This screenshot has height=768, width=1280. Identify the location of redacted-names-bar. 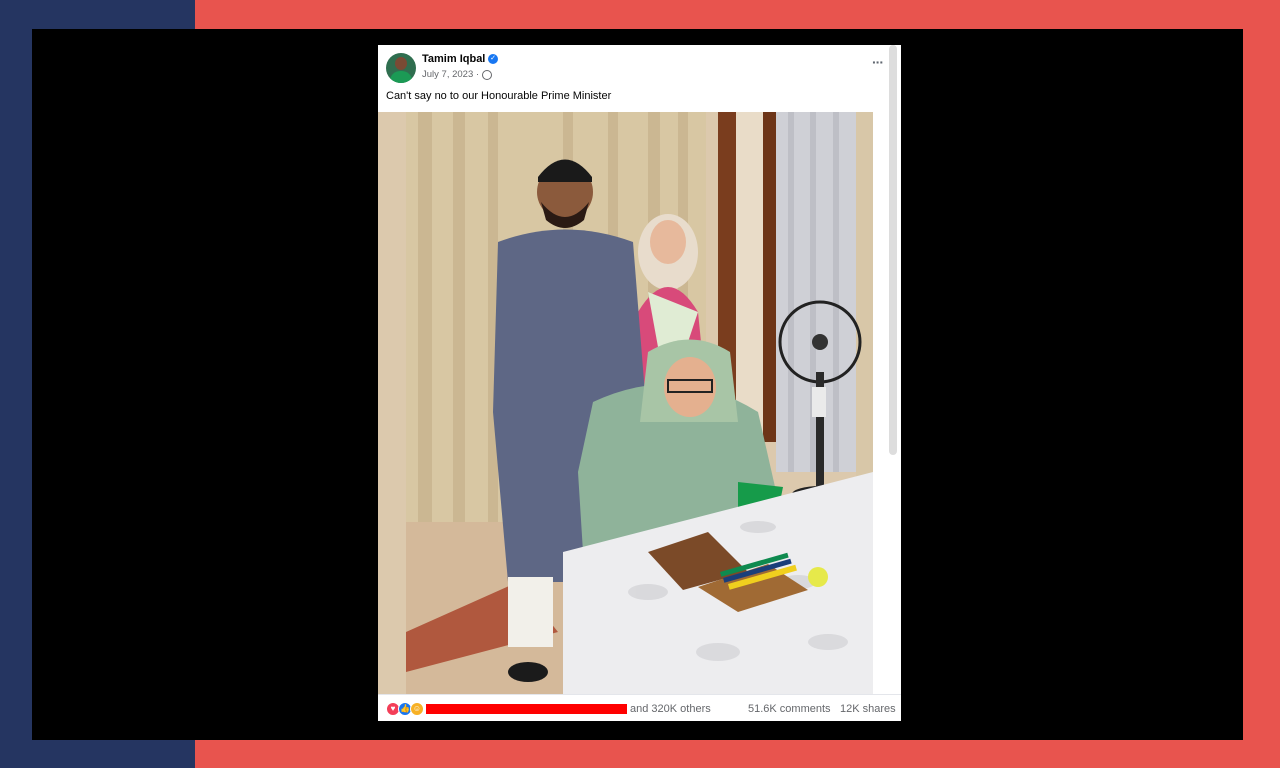
(526, 709).